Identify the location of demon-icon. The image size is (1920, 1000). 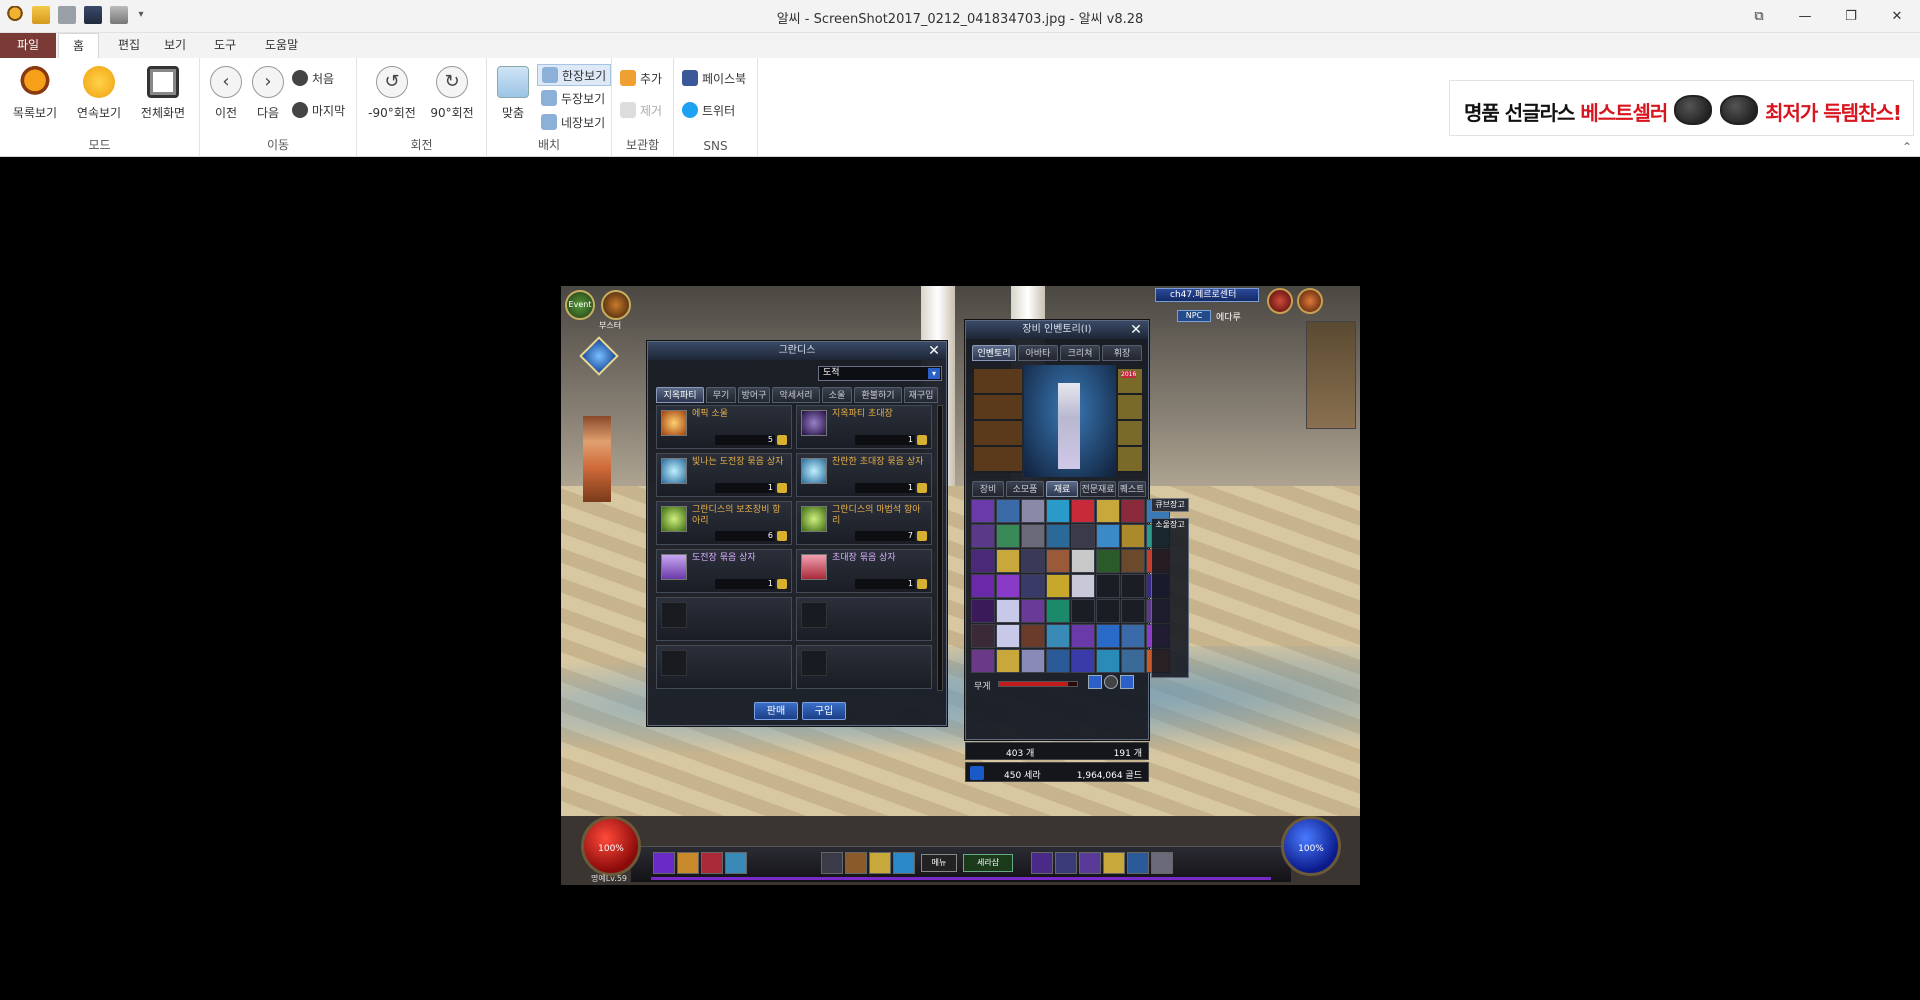
(1280, 301).